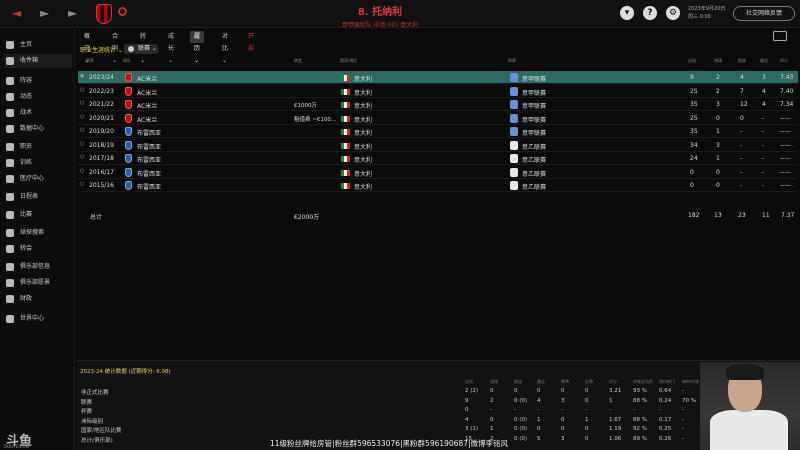 This screenshot has height=450, width=800. What do you see at coordinates (764, 13) in the screenshot?
I see `social-feedback-button: 社交网络反馈` at bounding box center [764, 13].